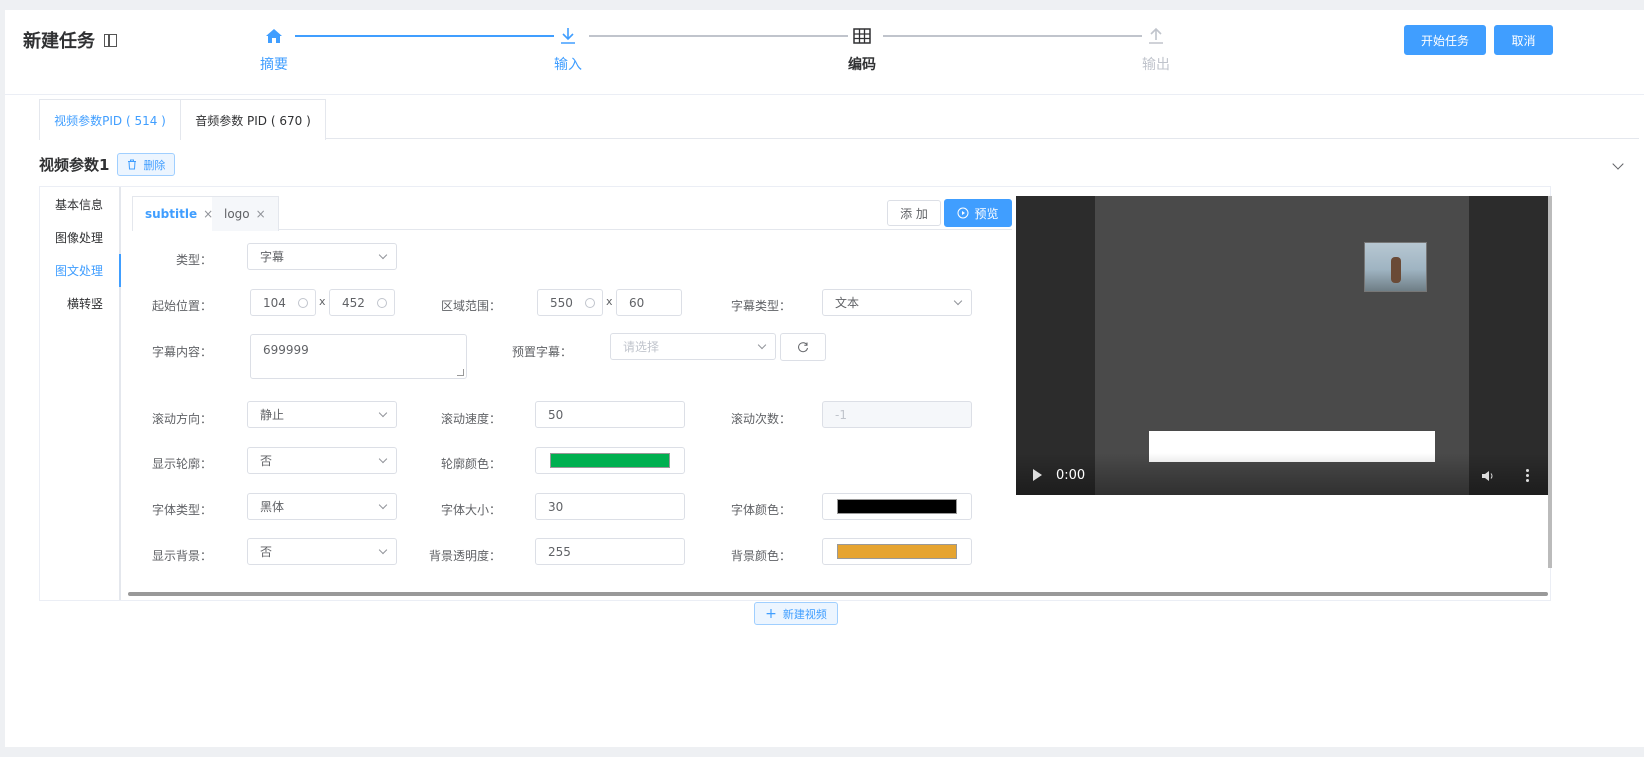 This screenshot has width=1644, height=757. What do you see at coordinates (322, 551) in the screenshot?
I see `bg-select: 否` at bounding box center [322, 551].